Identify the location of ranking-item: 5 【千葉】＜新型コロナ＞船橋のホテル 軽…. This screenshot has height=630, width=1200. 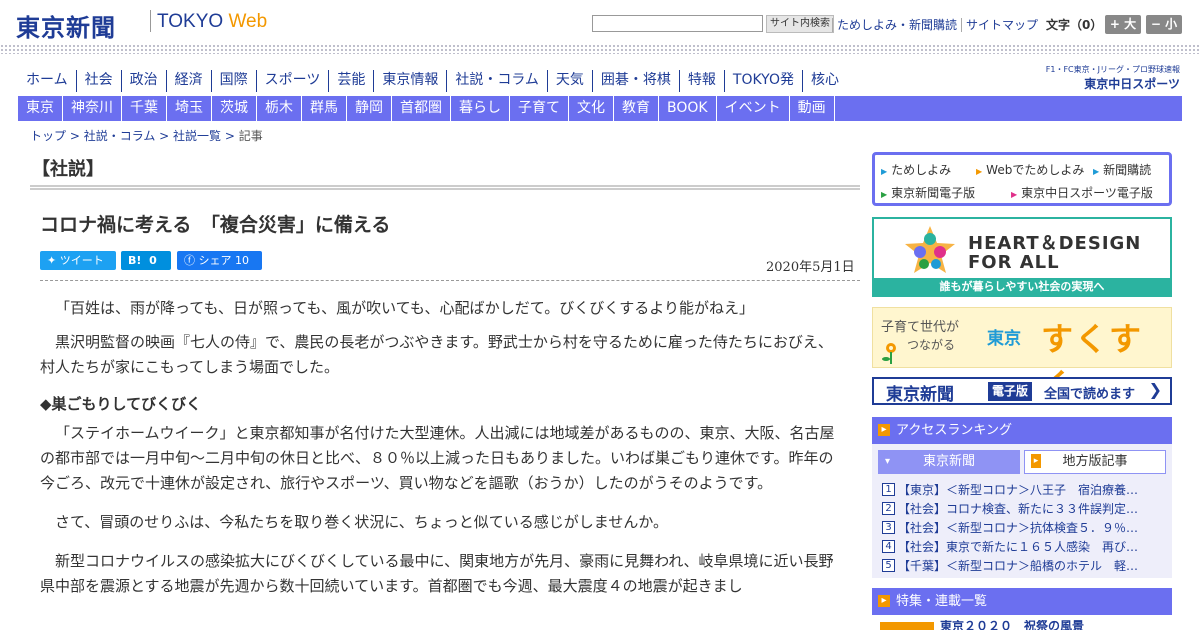
(1024, 565).